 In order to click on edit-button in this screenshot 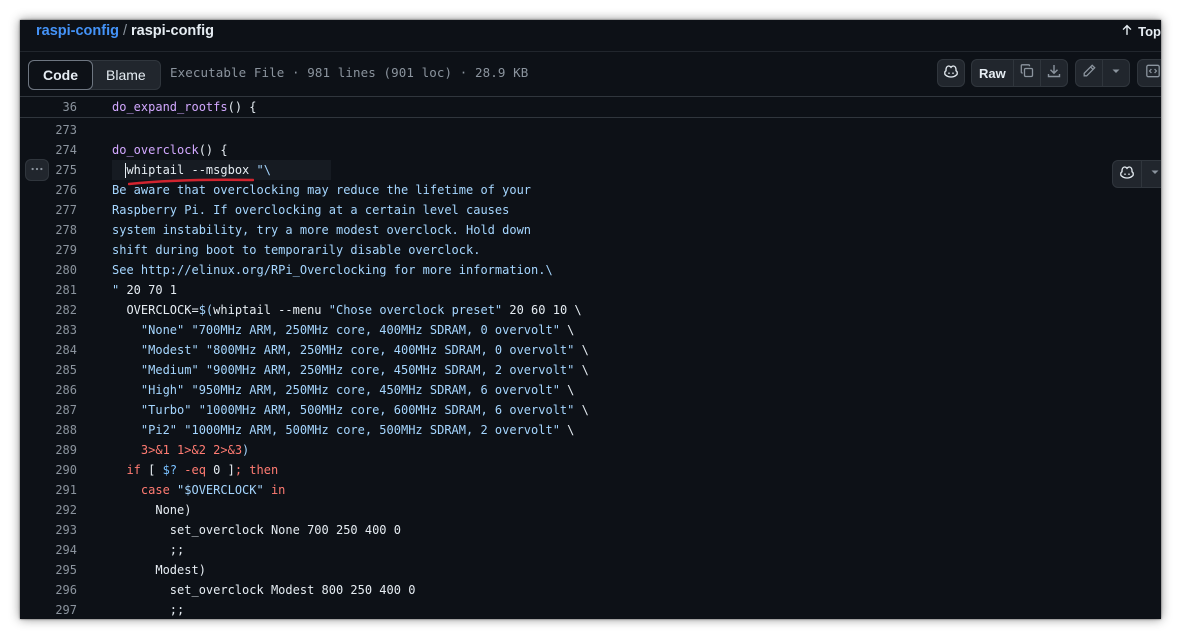, I will do `click(1089, 73)`.